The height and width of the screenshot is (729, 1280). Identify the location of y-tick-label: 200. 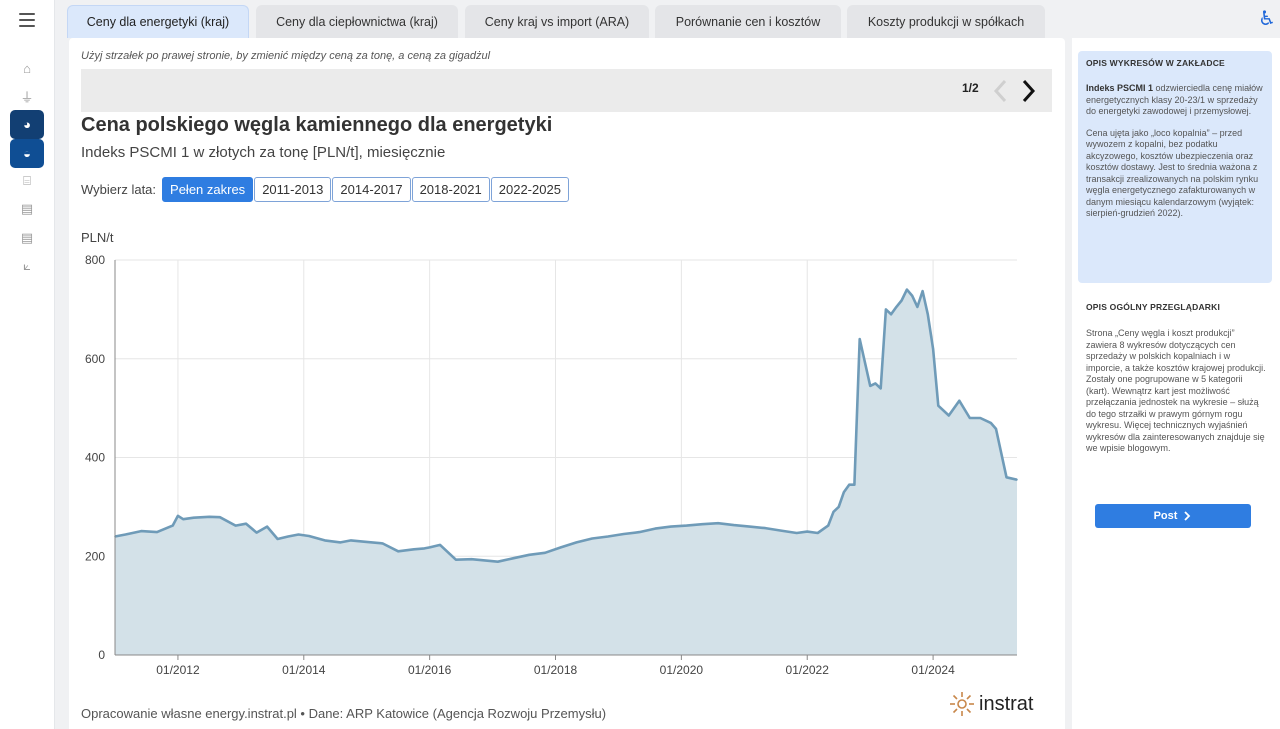
(95, 556).